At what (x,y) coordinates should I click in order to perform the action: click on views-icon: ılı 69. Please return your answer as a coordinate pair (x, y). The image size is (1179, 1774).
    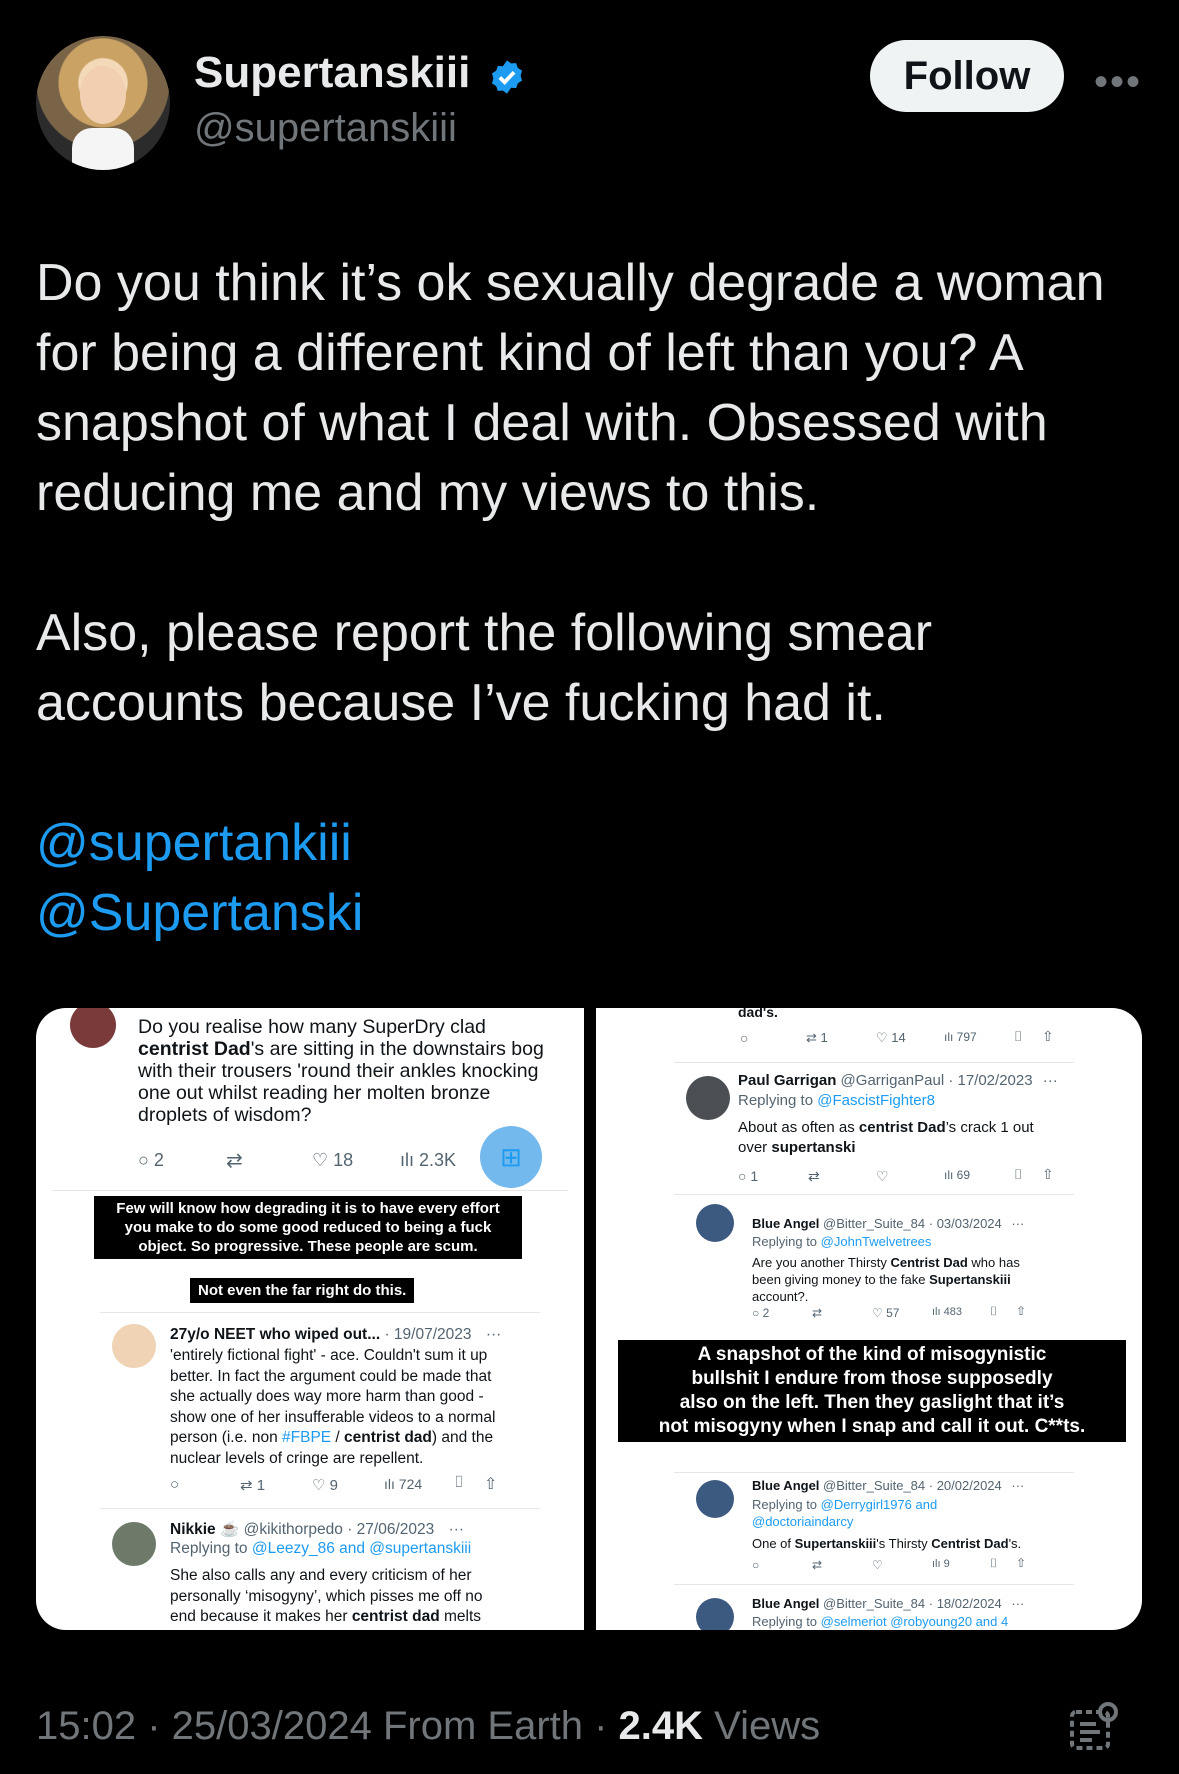
    Looking at the image, I should click on (957, 1175).